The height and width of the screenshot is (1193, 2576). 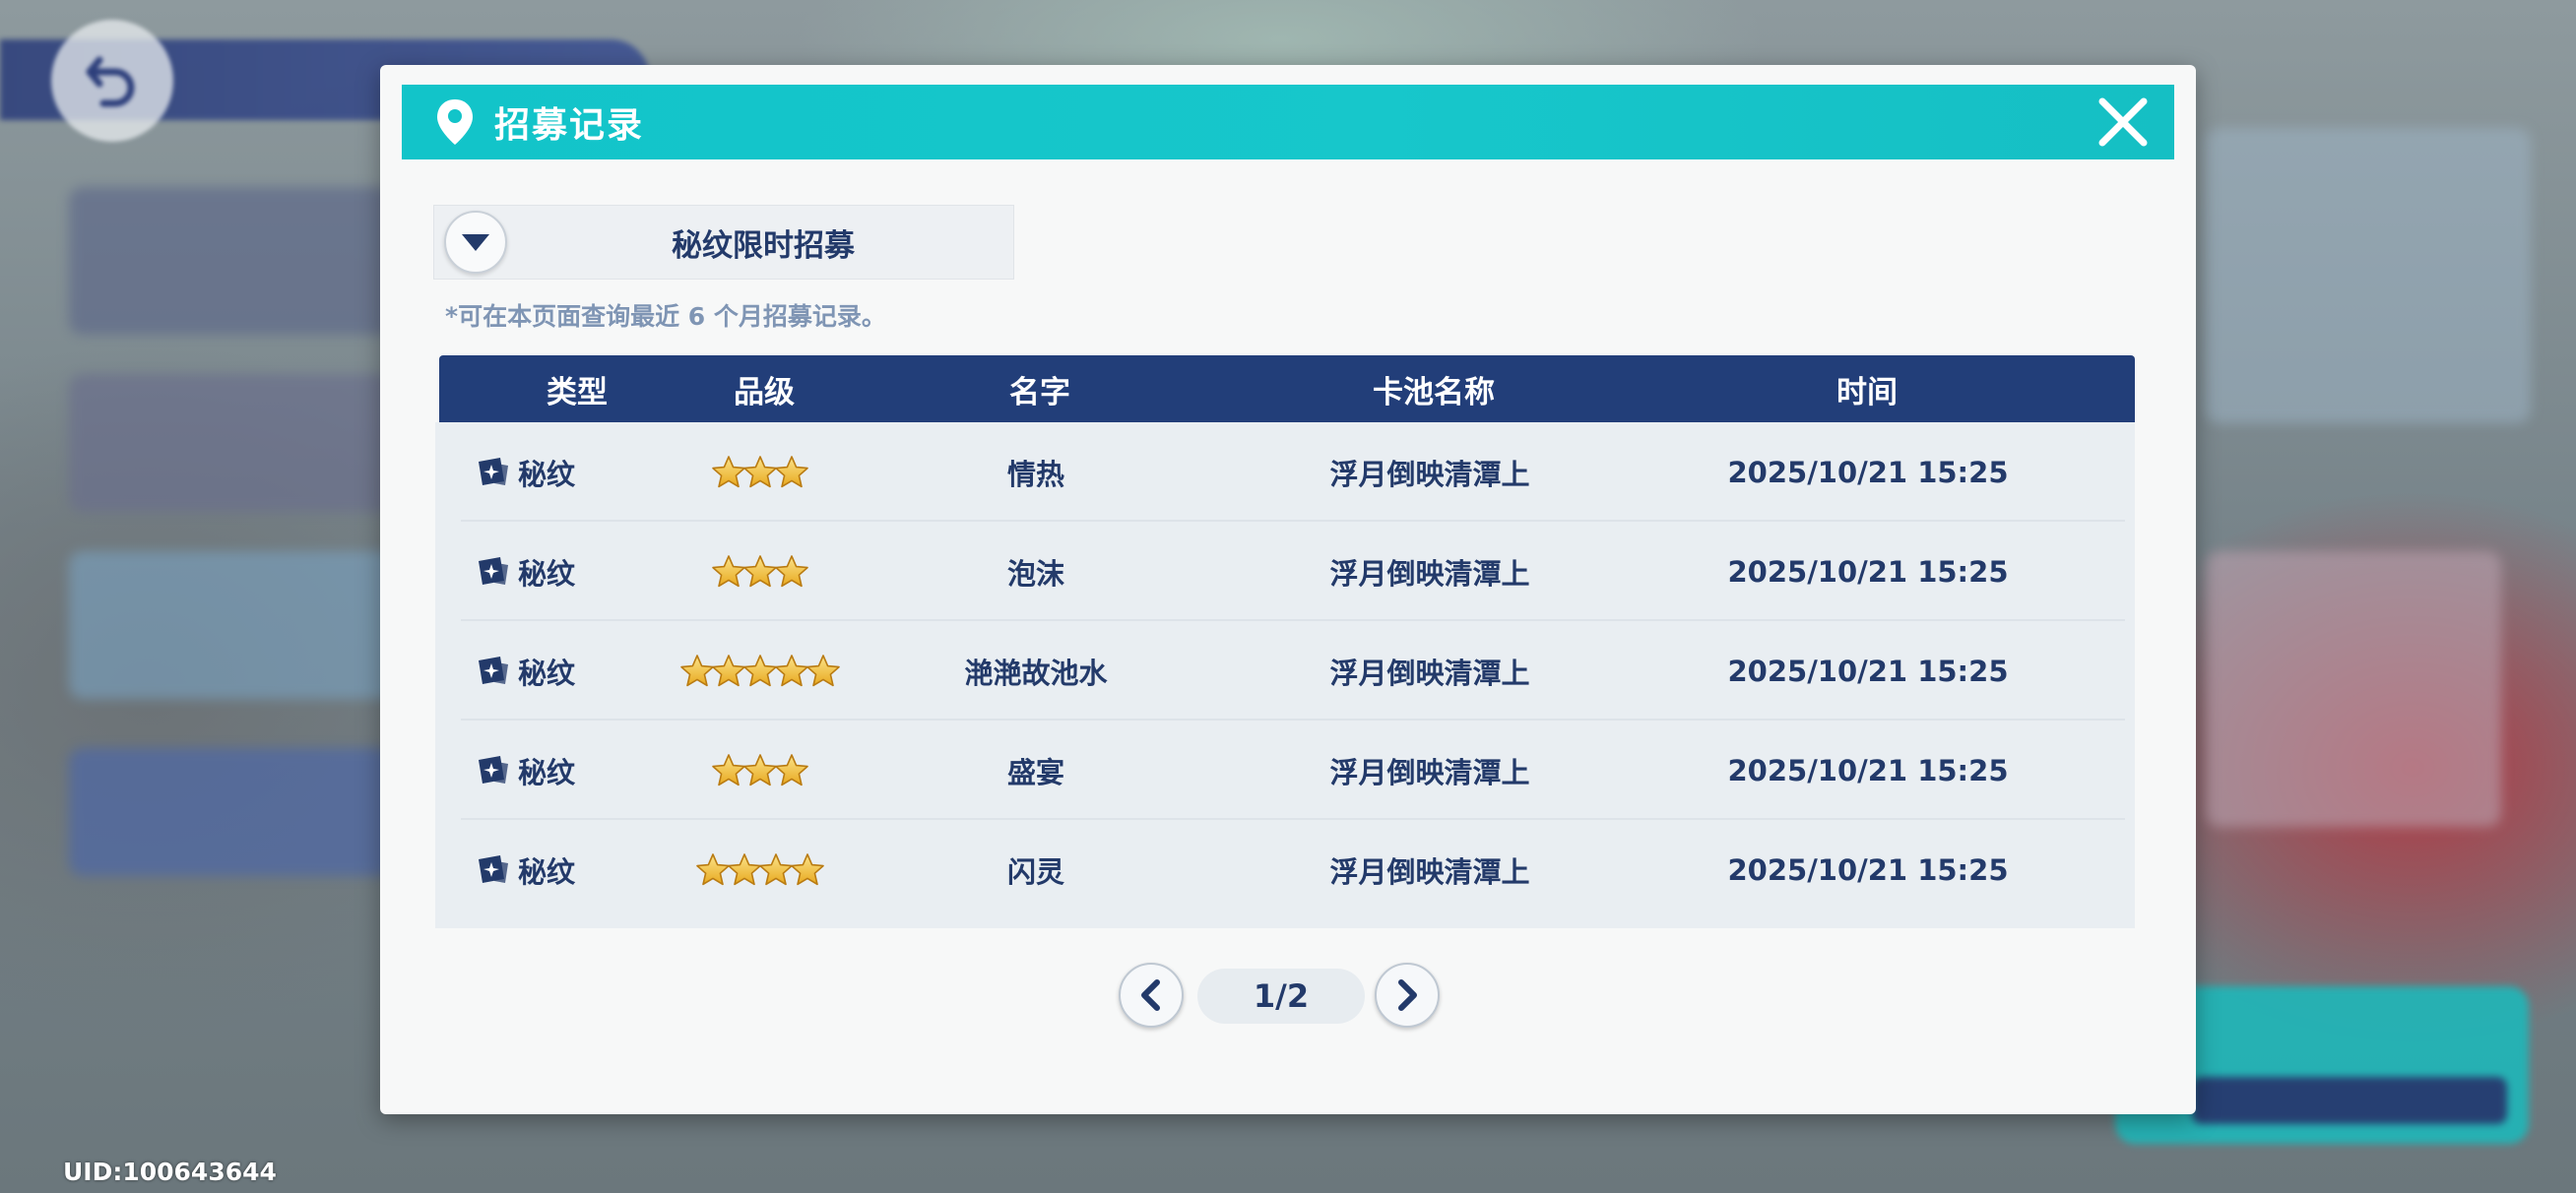 What do you see at coordinates (1281, 996) in the screenshot?
I see `page-indicator: 1/2` at bounding box center [1281, 996].